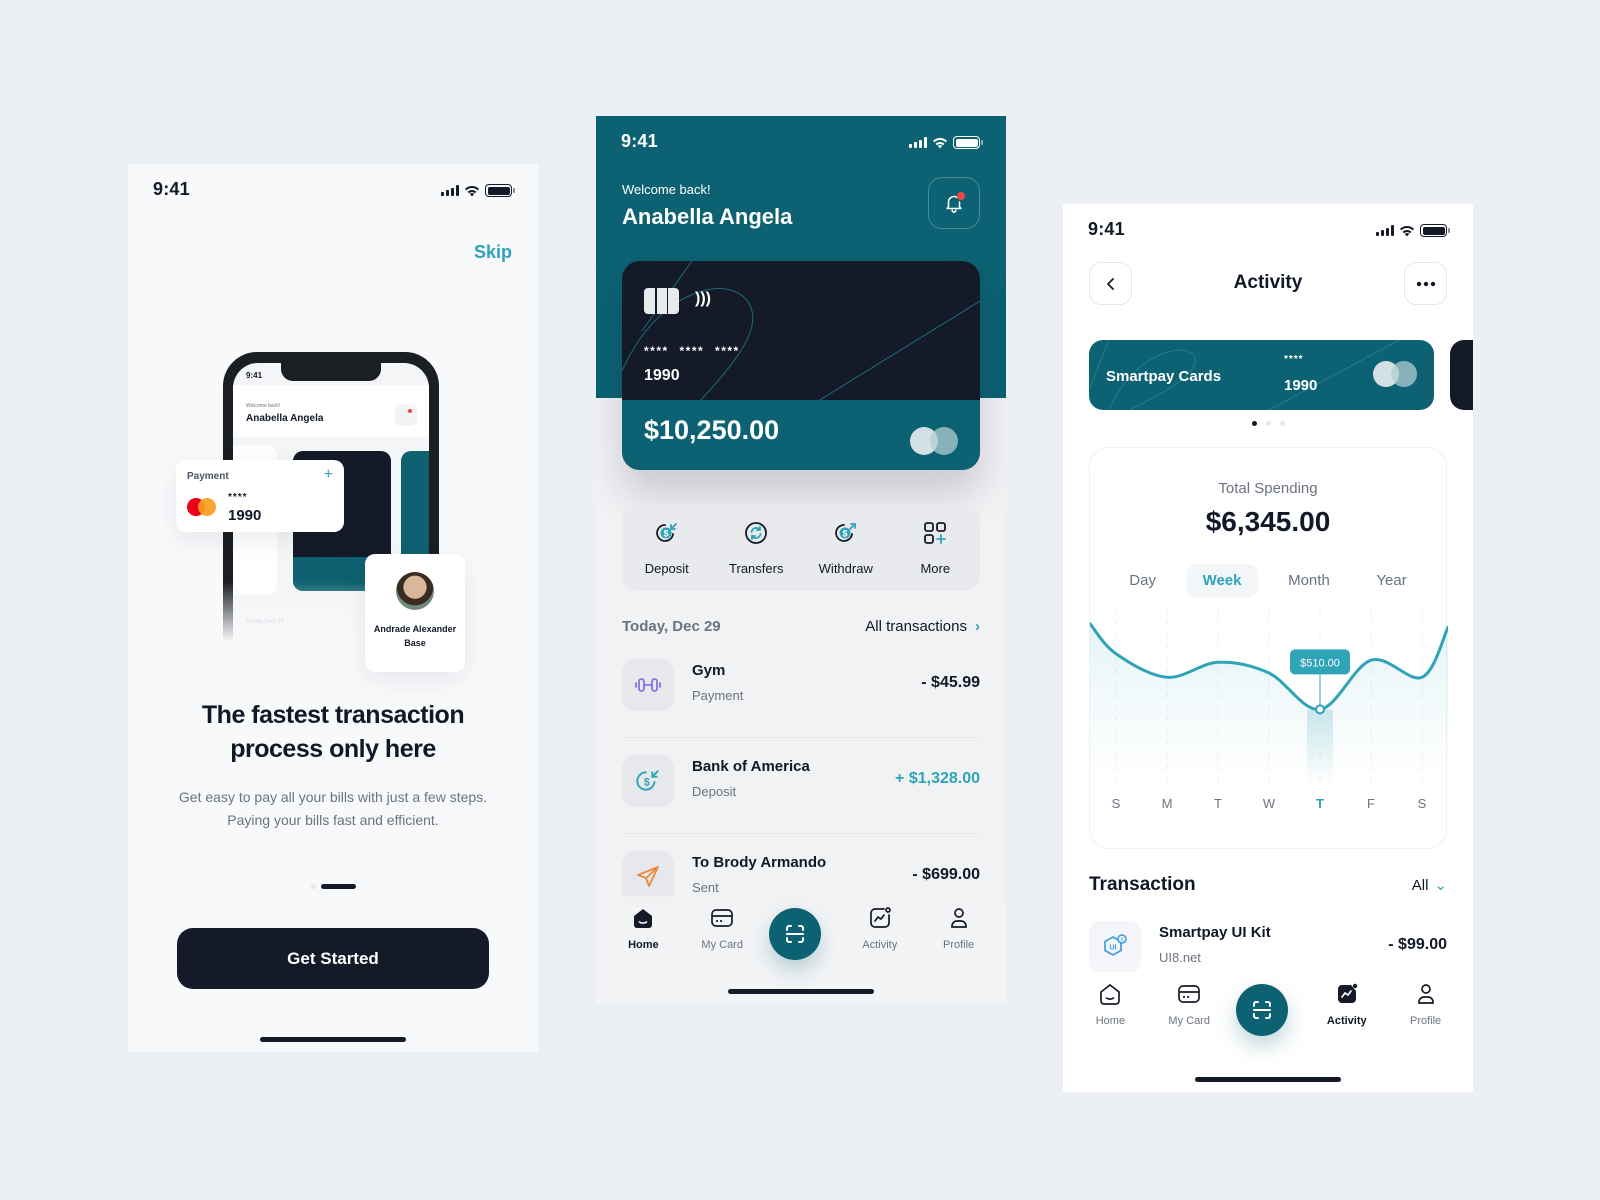 The width and height of the screenshot is (1600, 1200). I want to click on more-button: More, so click(935, 548).